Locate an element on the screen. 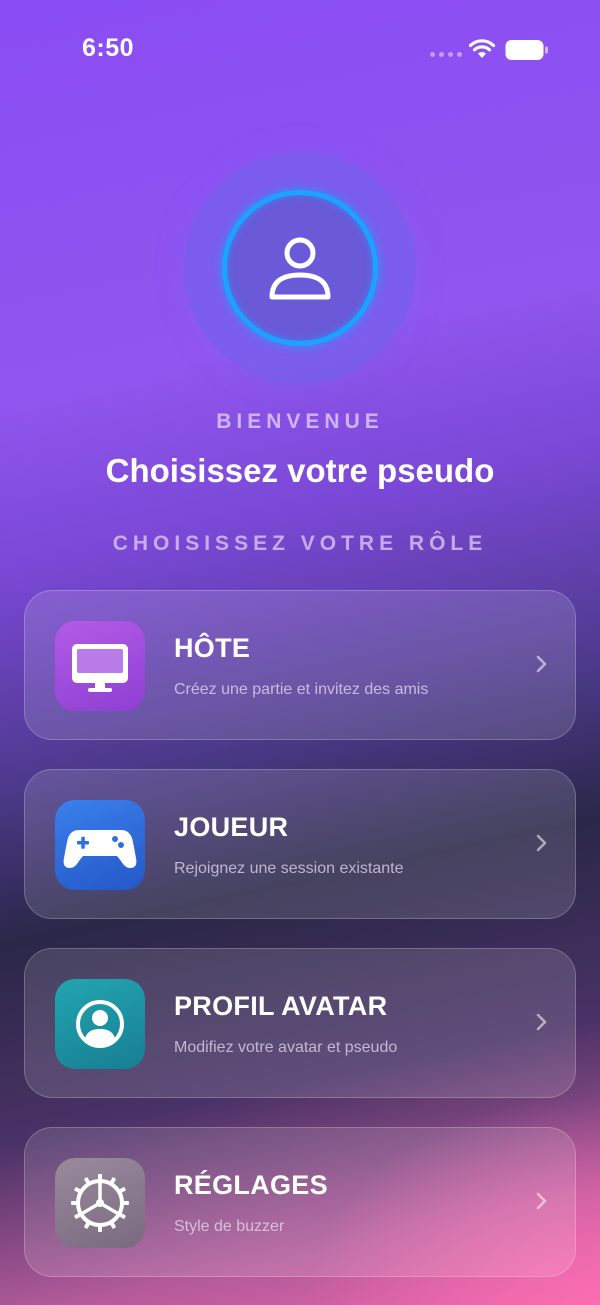  user-circle-icon-tile is located at coordinates (100, 1024).